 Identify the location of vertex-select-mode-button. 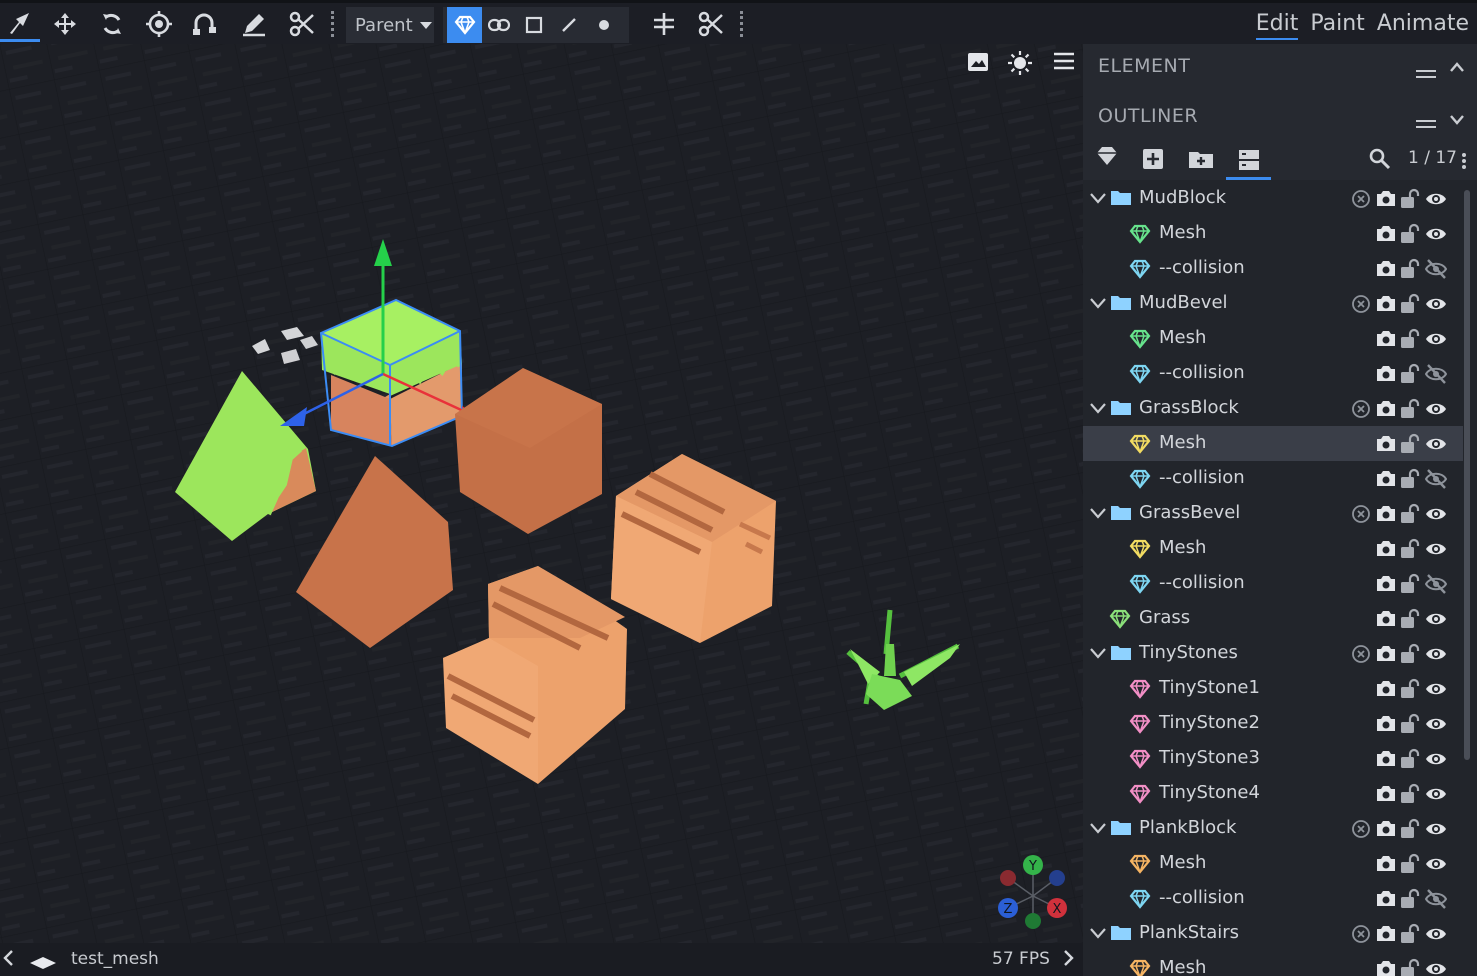
(604, 25).